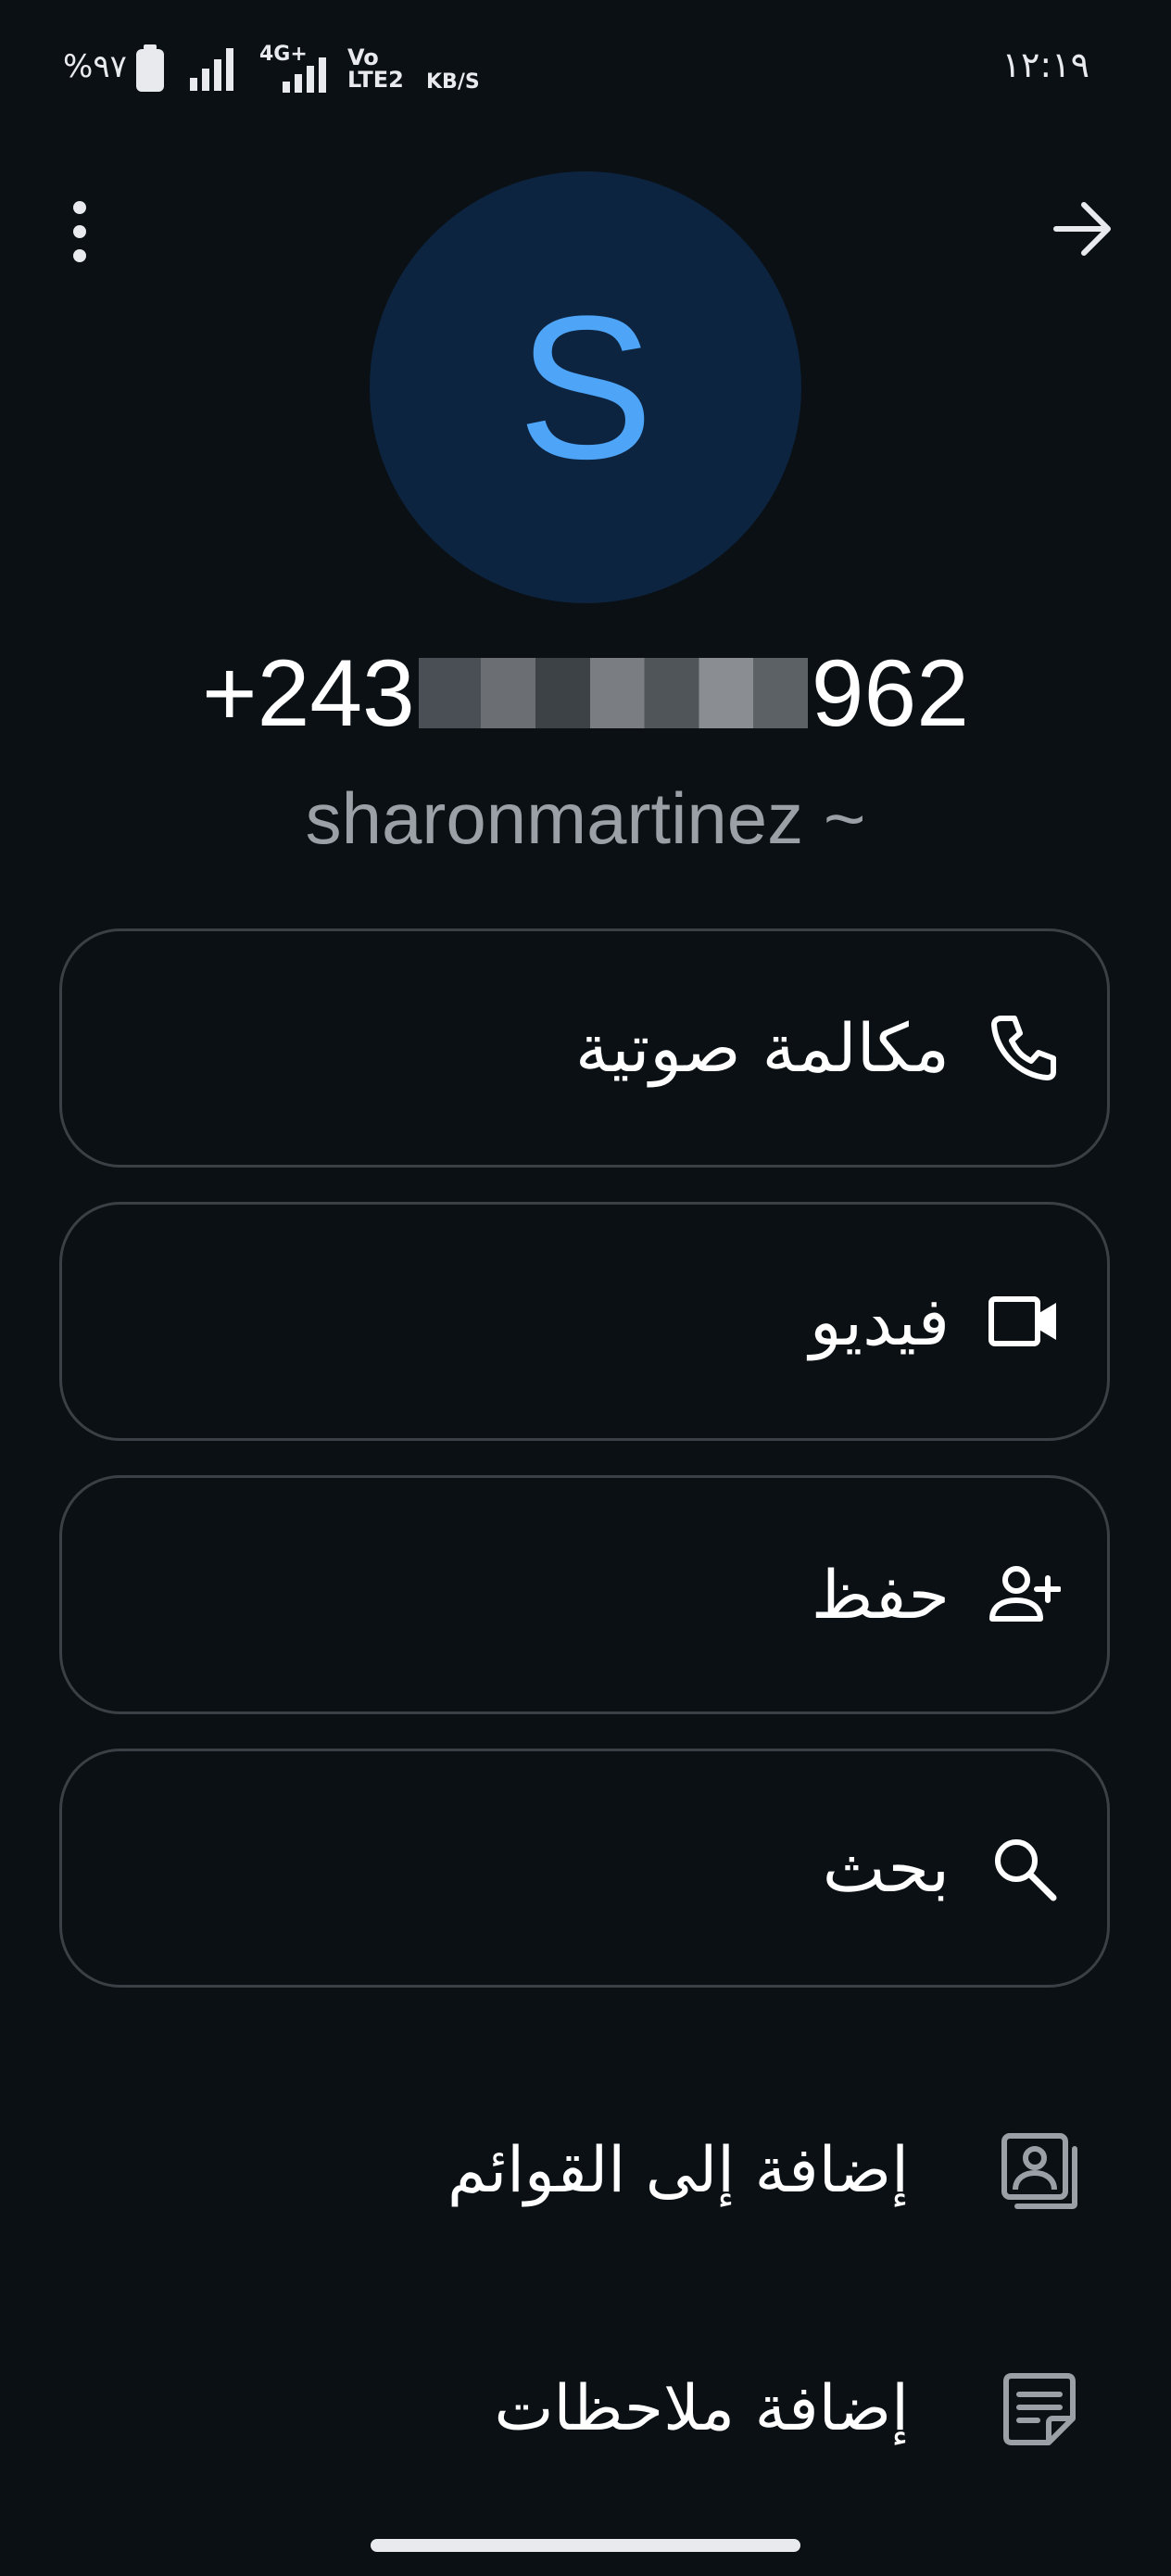 The height and width of the screenshot is (2576, 1171). I want to click on signal-2-icon, so click(305, 75).